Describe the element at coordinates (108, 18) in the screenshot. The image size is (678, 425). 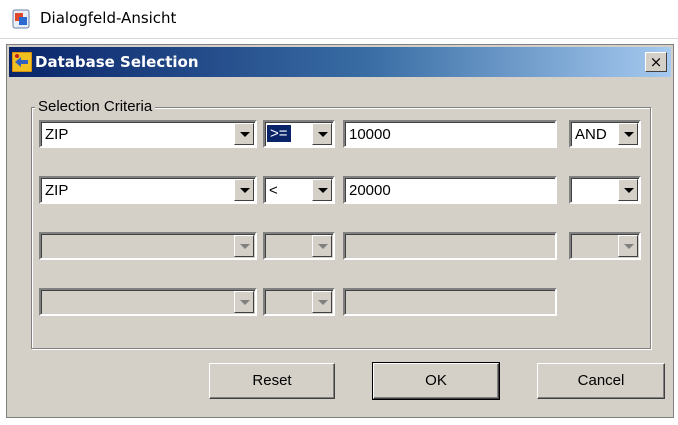
I see `window-caption-text: Dialogfeld-Ansicht` at that location.